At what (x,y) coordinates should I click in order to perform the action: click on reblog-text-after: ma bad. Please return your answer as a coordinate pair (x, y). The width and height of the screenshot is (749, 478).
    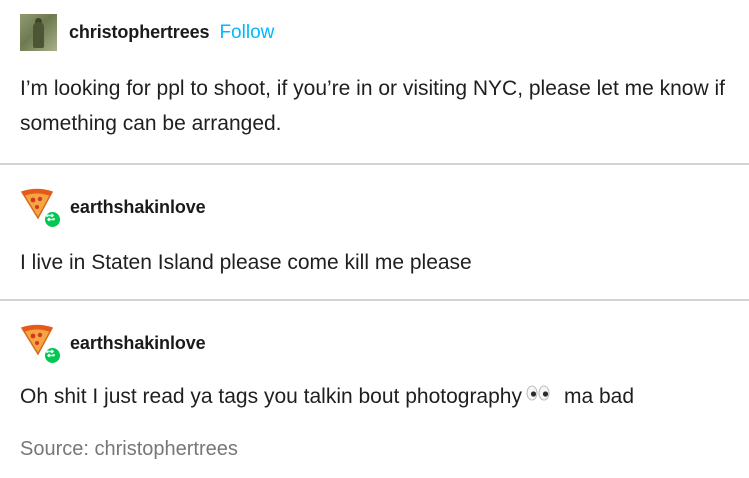
    Looking at the image, I should click on (599, 396).